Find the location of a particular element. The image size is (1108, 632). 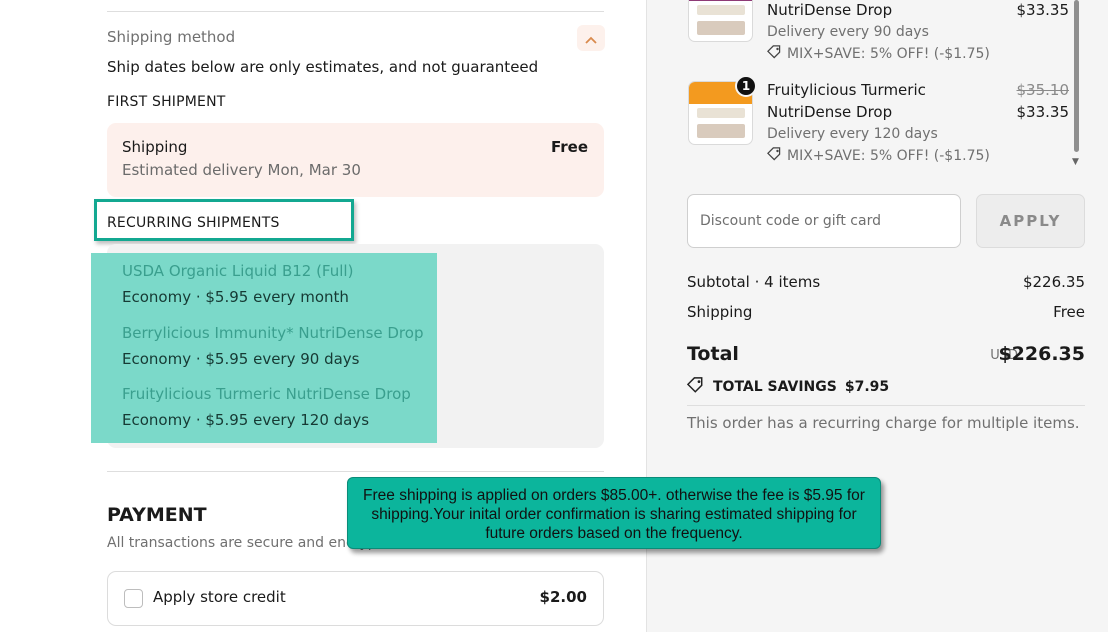

discount-code-input is located at coordinates (824, 221).